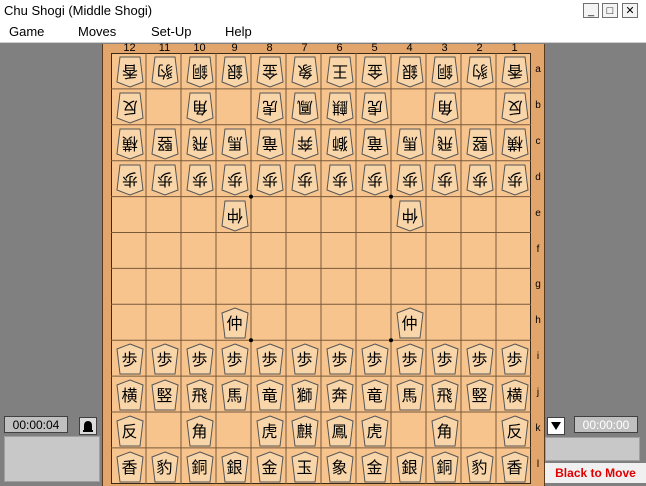 The image size is (646, 486). What do you see at coordinates (591, 10) in the screenshot?
I see `minimize-button: _` at bounding box center [591, 10].